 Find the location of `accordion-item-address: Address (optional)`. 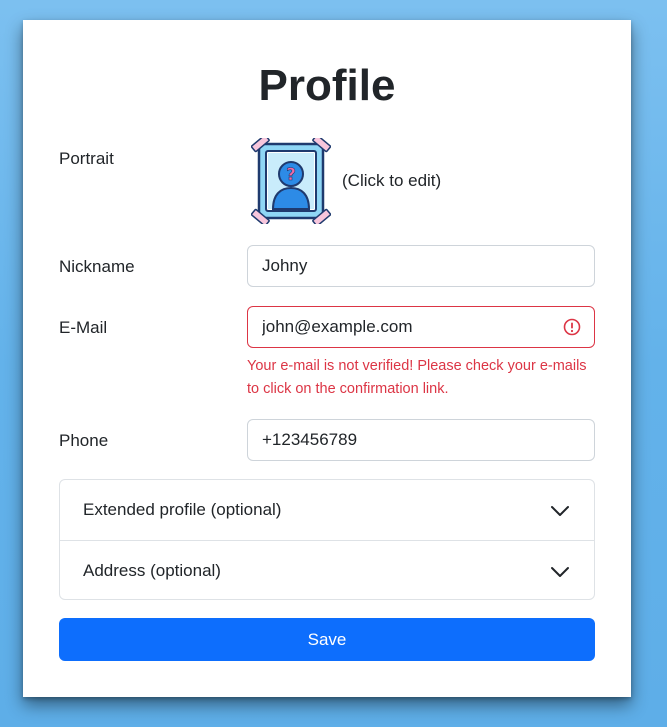

accordion-item-address: Address (optional) is located at coordinates (327, 569).